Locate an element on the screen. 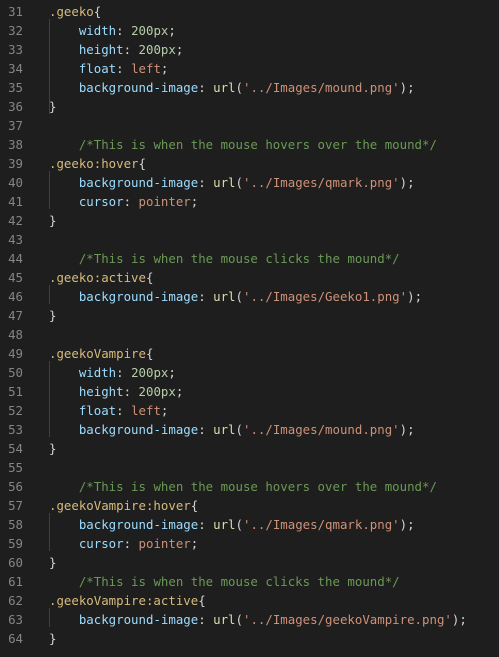 The image size is (499, 657). line-number: 61 is located at coordinates (15, 581).